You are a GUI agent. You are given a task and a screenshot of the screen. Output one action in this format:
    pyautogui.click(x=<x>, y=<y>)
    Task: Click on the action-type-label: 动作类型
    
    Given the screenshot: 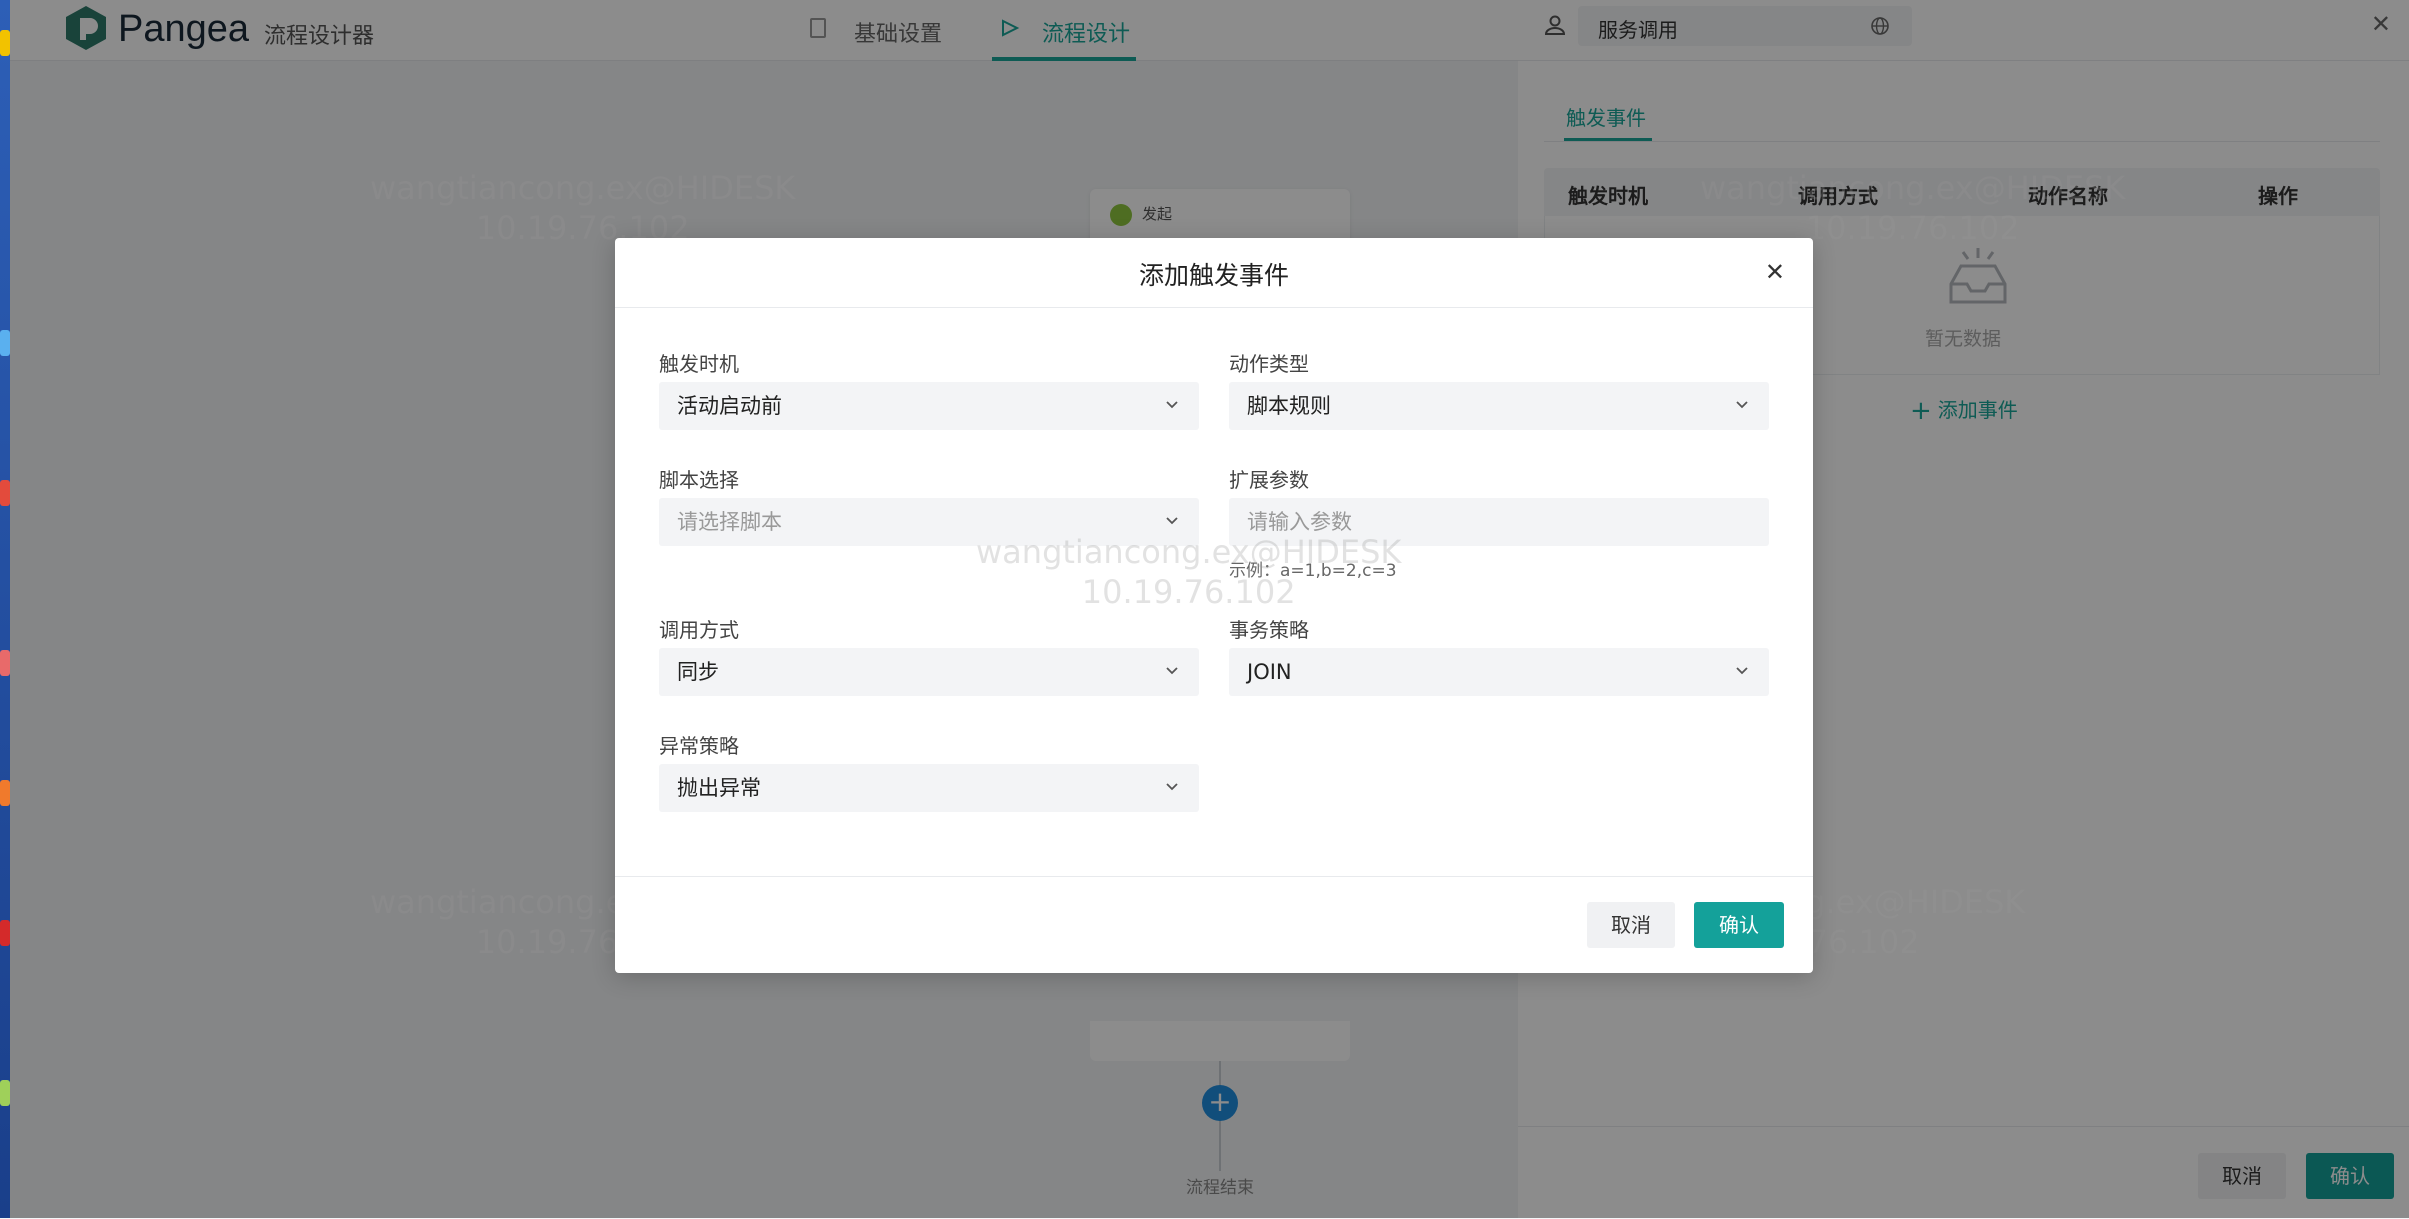 What is the action you would take?
    pyautogui.click(x=1269, y=364)
    